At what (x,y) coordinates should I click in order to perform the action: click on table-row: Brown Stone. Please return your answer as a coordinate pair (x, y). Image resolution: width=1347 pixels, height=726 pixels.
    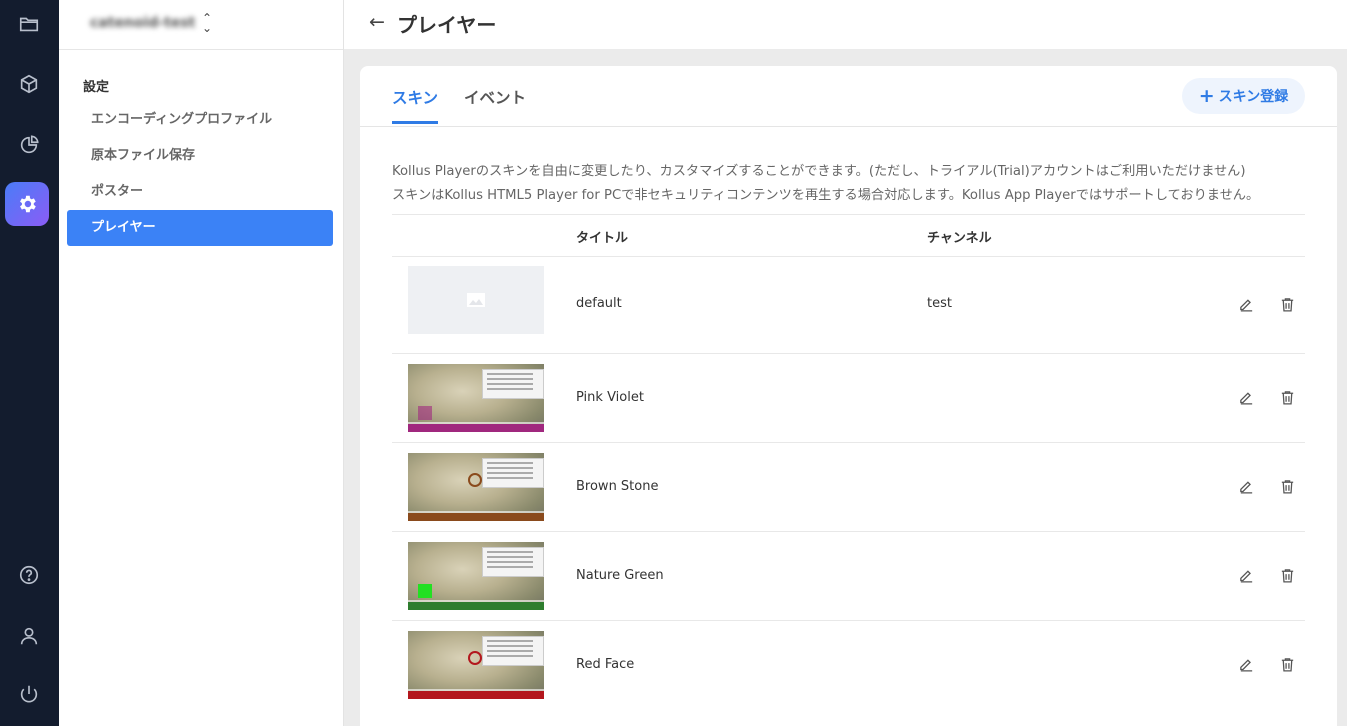
    Looking at the image, I should click on (848, 487).